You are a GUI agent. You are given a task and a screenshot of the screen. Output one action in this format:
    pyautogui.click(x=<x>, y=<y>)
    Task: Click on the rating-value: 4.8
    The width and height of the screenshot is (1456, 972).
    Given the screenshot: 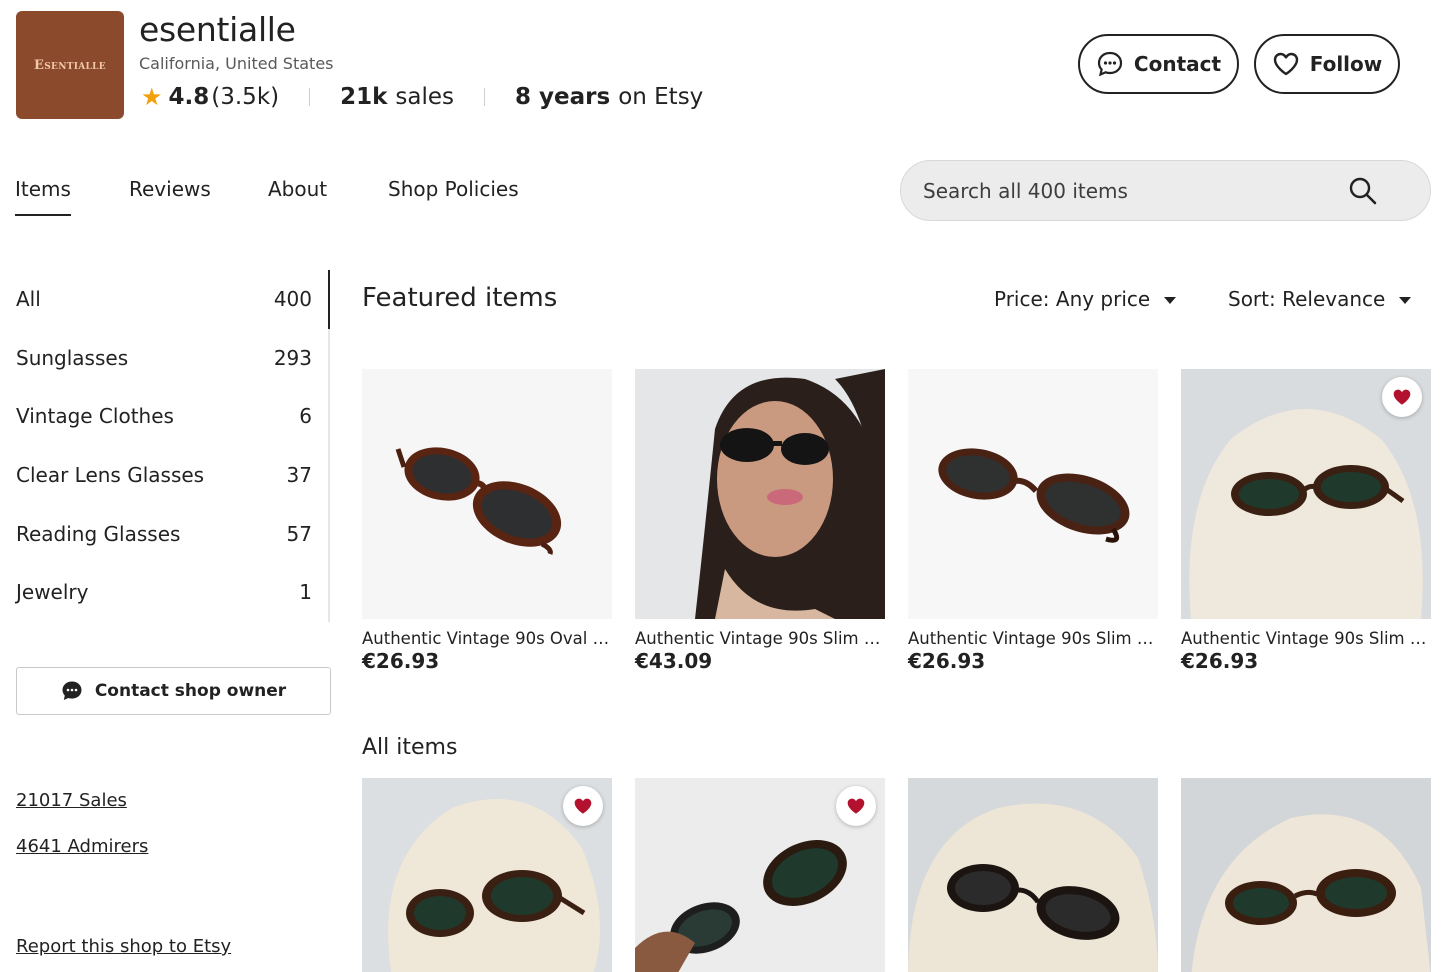 What is the action you would take?
    pyautogui.click(x=189, y=97)
    